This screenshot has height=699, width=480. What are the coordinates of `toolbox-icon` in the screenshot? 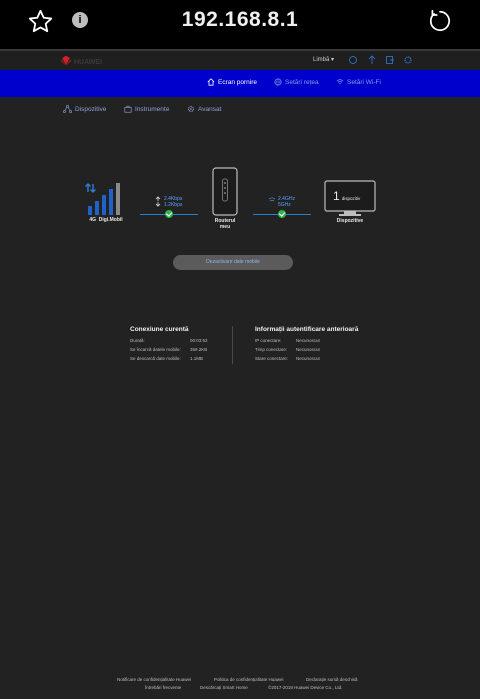 It's located at (128, 109).